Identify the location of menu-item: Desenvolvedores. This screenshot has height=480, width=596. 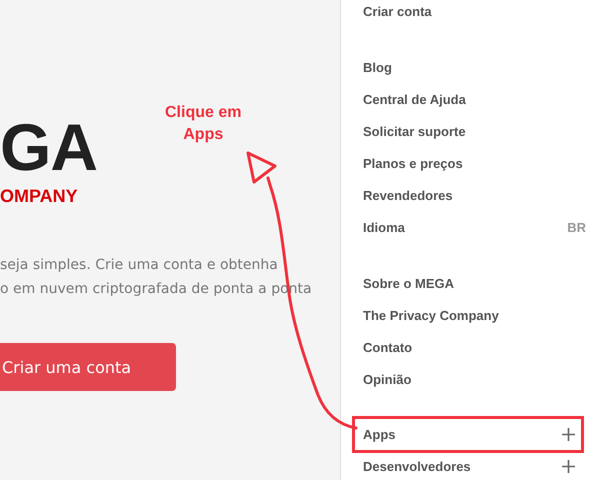
(417, 466).